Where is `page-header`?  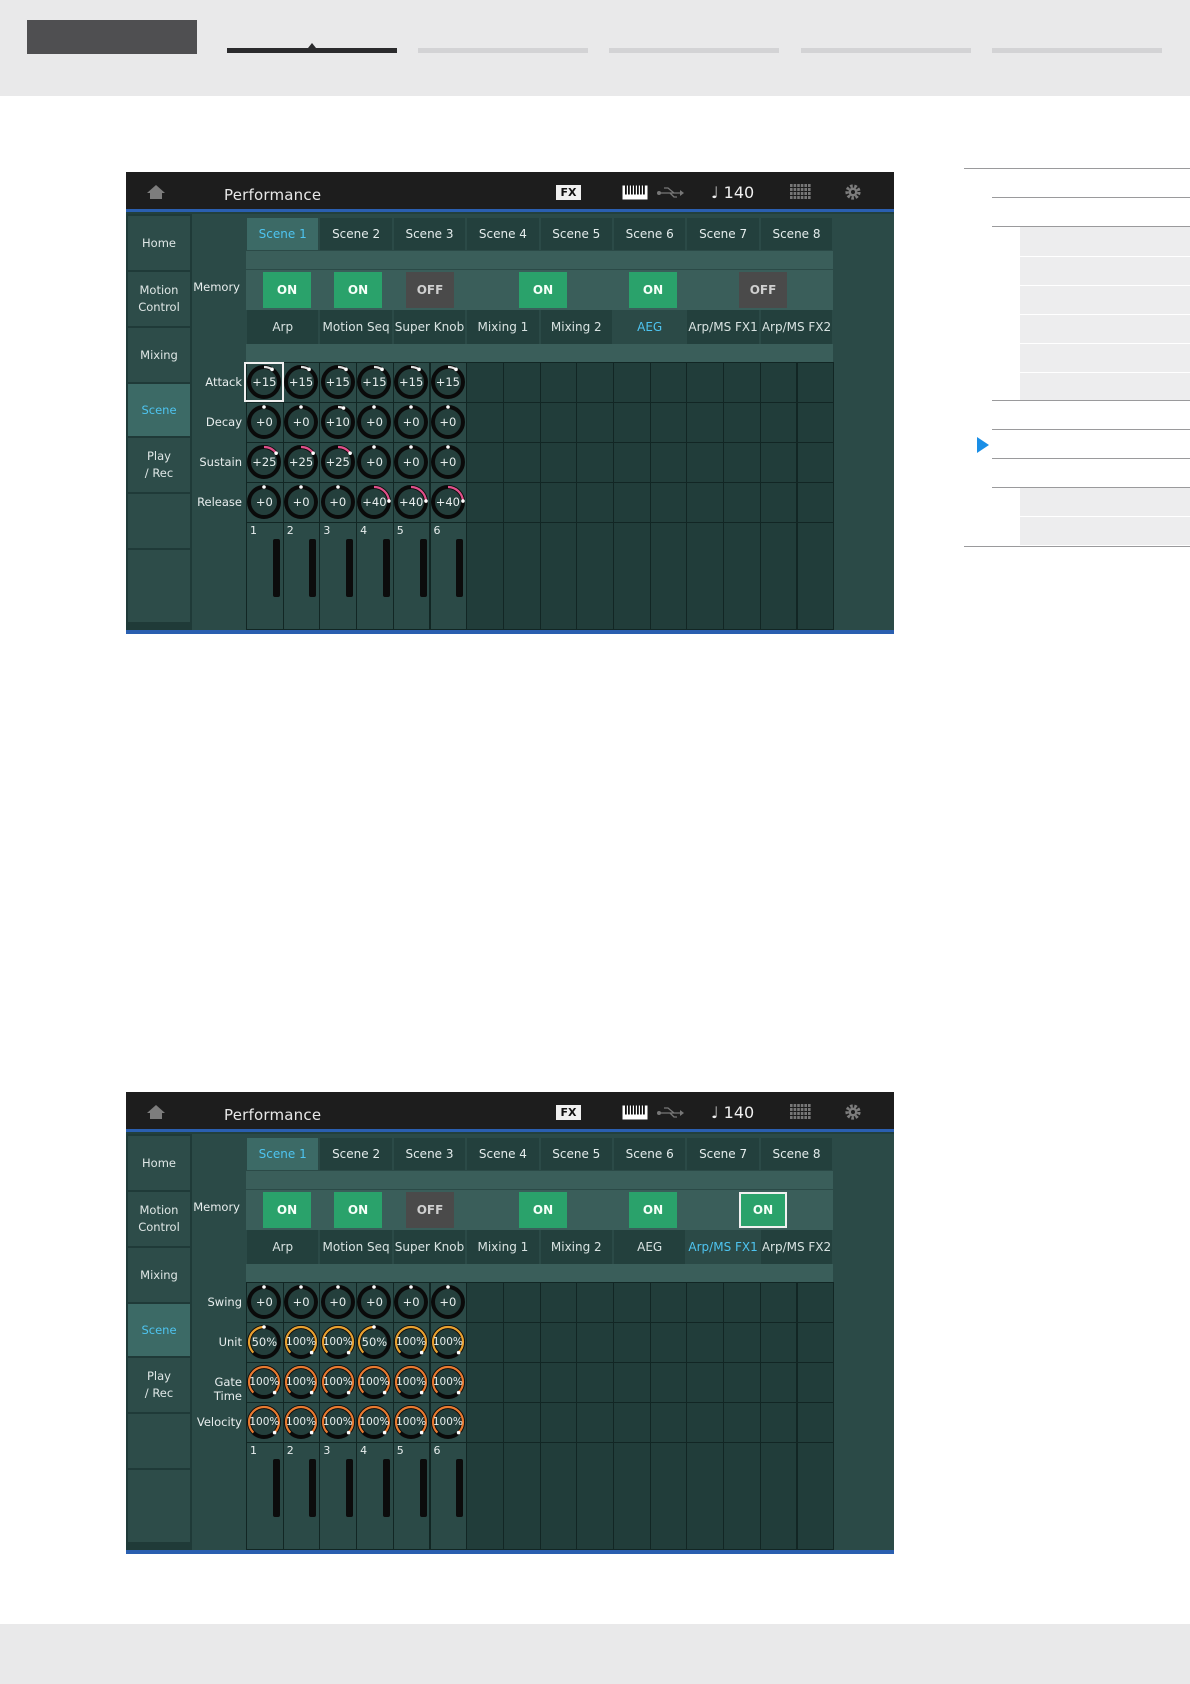
page-header is located at coordinates (595, 48).